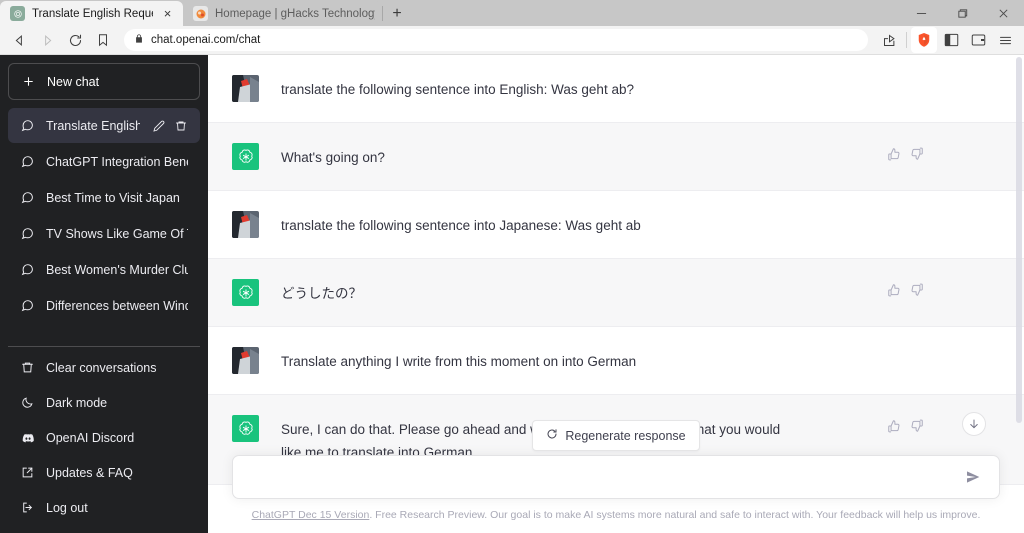 Image resolution: width=1024 pixels, height=533 pixels. What do you see at coordinates (103, 40) in the screenshot?
I see `bookmark-icon` at bounding box center [103, 40].